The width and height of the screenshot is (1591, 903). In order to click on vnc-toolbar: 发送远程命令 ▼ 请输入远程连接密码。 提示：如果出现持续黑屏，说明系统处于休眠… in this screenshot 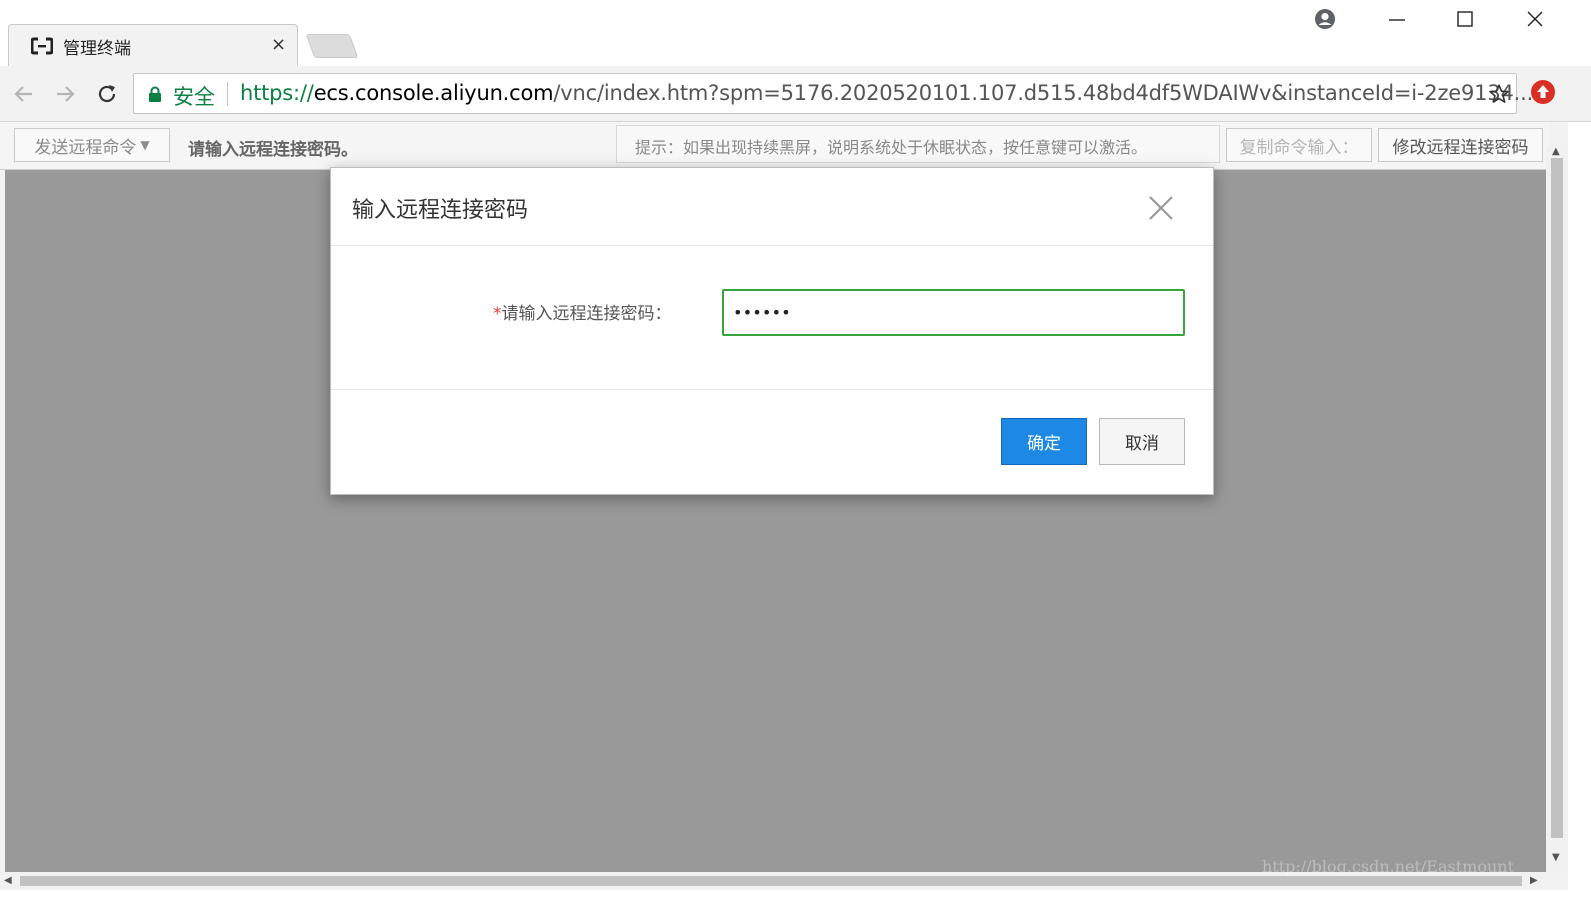, I will do `click(775, 146)`.